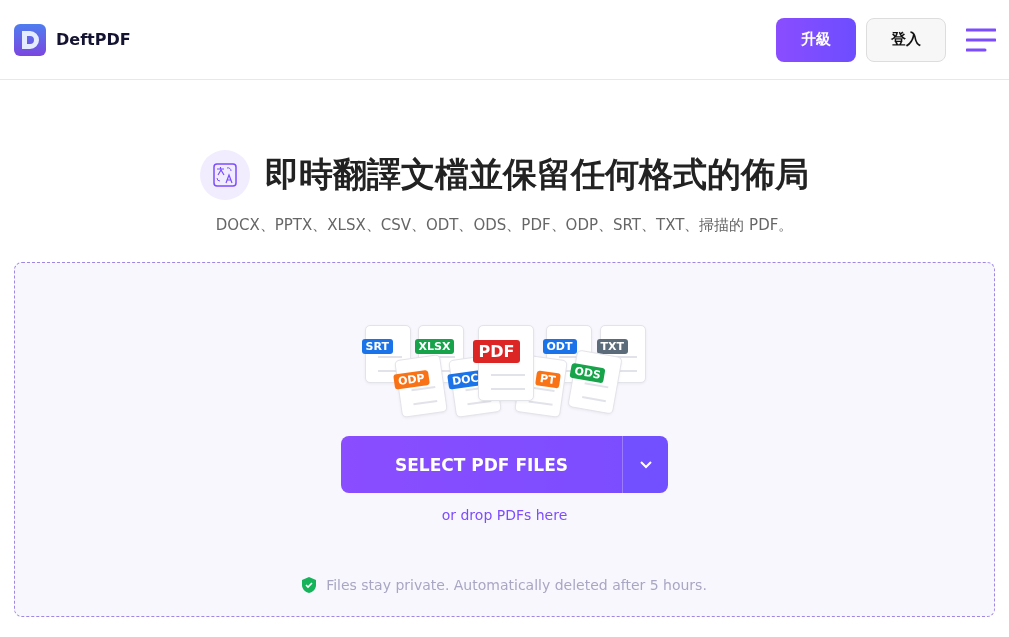 The image size is (1009, 637). What do you see at coordinates (377, 346) in the screenshot?
I see `file-type-label: SRT` at bounding box center [377, 346].